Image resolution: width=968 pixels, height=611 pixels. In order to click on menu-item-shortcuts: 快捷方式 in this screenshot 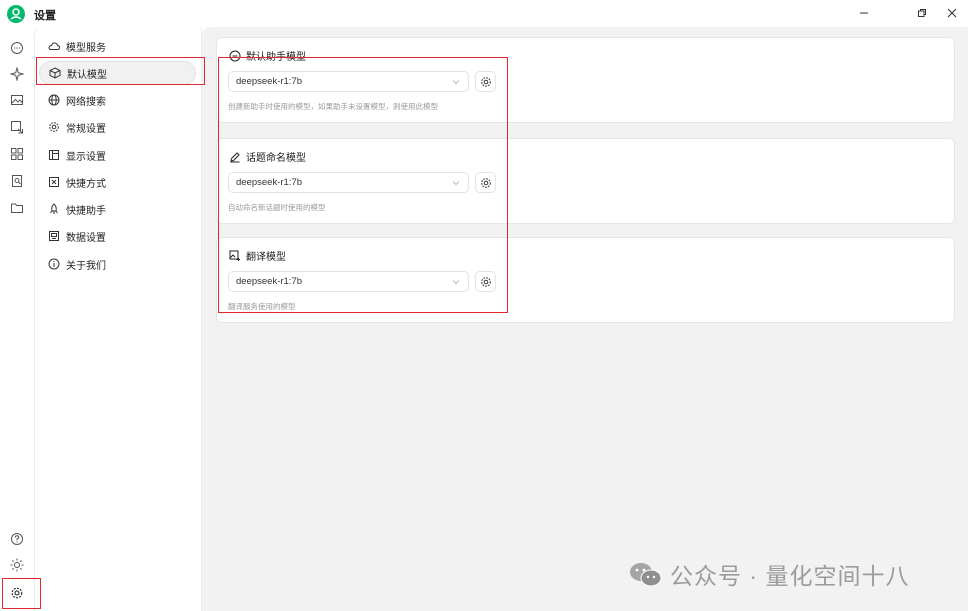, I will do `click(117, 182)`.